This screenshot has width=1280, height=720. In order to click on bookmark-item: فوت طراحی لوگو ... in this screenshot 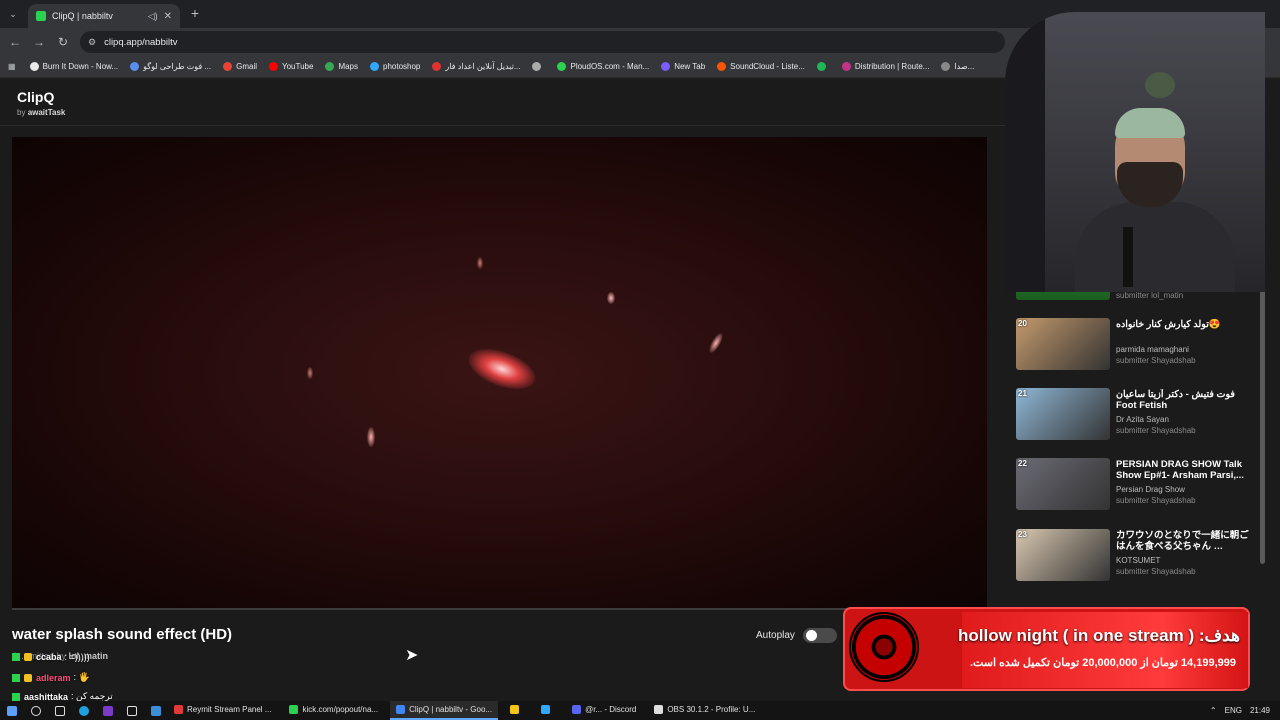, I will do `click(170, 66)`.